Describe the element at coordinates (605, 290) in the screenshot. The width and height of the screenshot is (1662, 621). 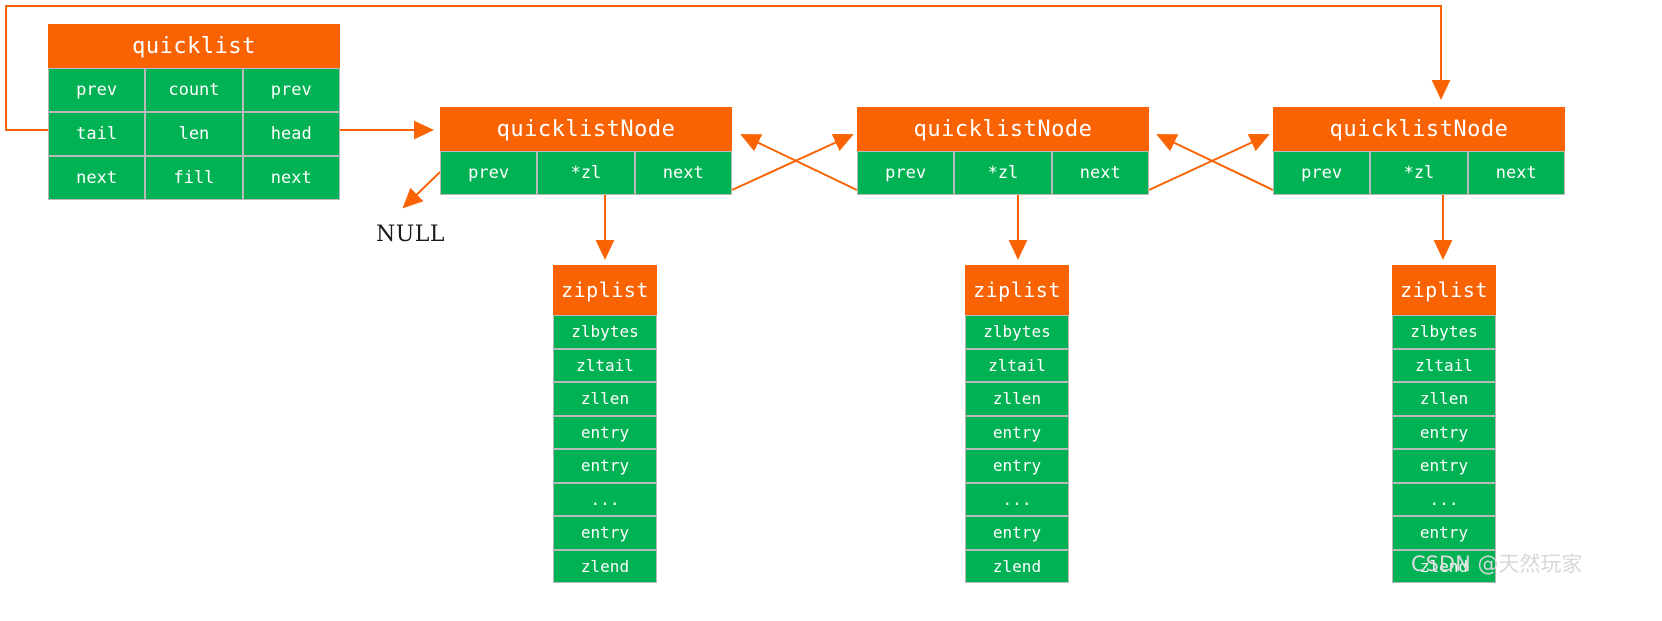
I see `ziplist-header-0: ziplist` at that location.